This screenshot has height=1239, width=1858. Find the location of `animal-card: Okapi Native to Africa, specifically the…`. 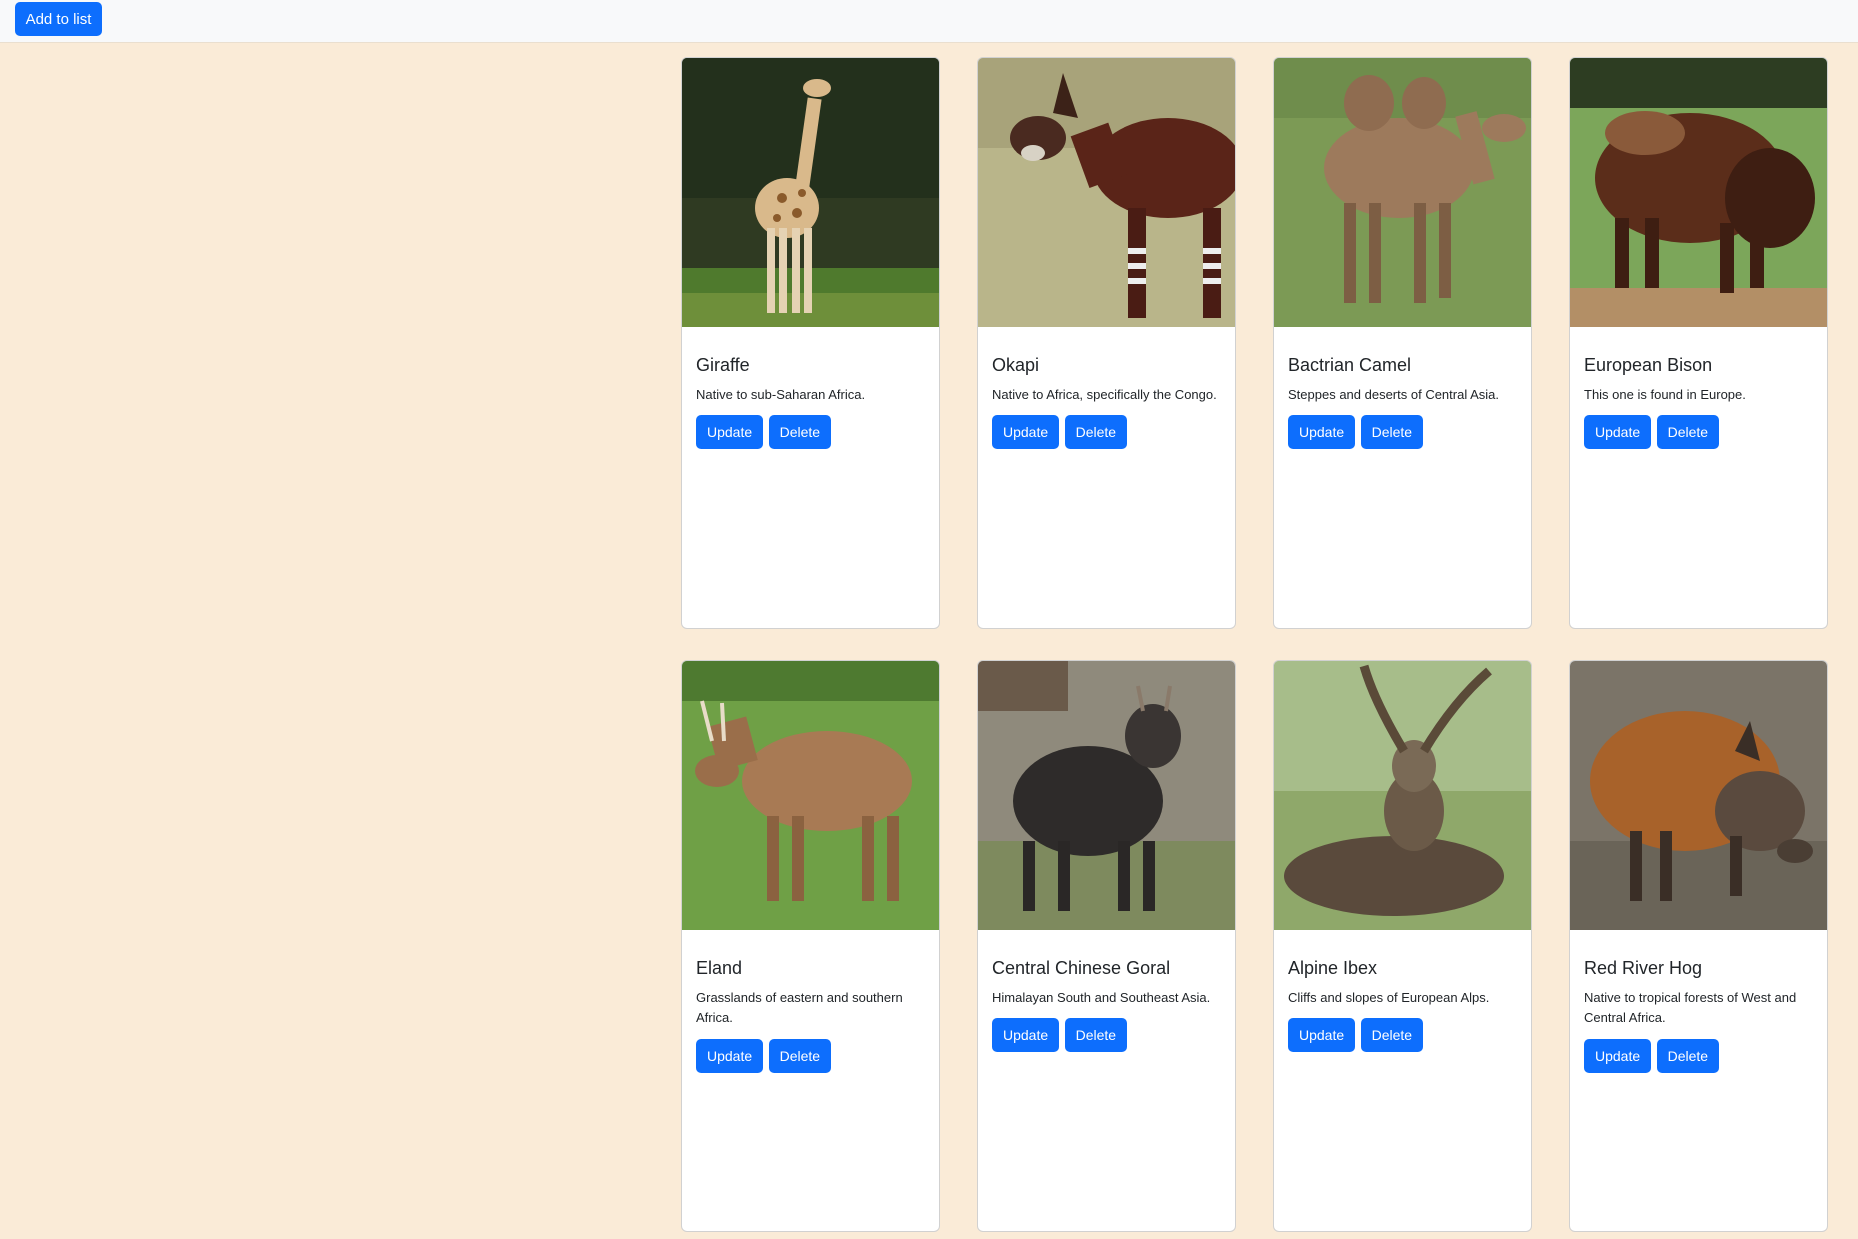

animal-card: Okapi Native to Africa, specifically the… is located at coordinates (1106, 343).